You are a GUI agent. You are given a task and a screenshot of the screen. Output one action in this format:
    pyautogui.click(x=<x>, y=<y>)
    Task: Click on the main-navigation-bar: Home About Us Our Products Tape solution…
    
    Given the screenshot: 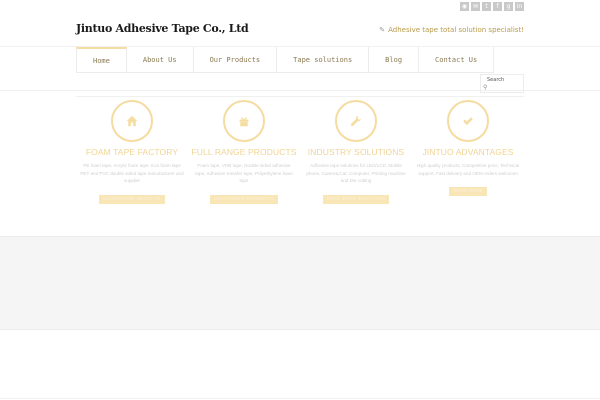 What is the action you would take?
    pyautogui.click(x=300, y=69)
    